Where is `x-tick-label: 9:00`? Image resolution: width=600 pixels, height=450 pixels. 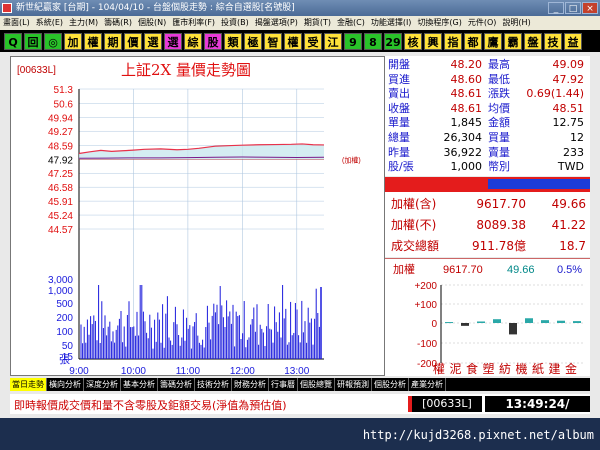 x-tick-label: 9:00 is located at coordinates (79, 370).